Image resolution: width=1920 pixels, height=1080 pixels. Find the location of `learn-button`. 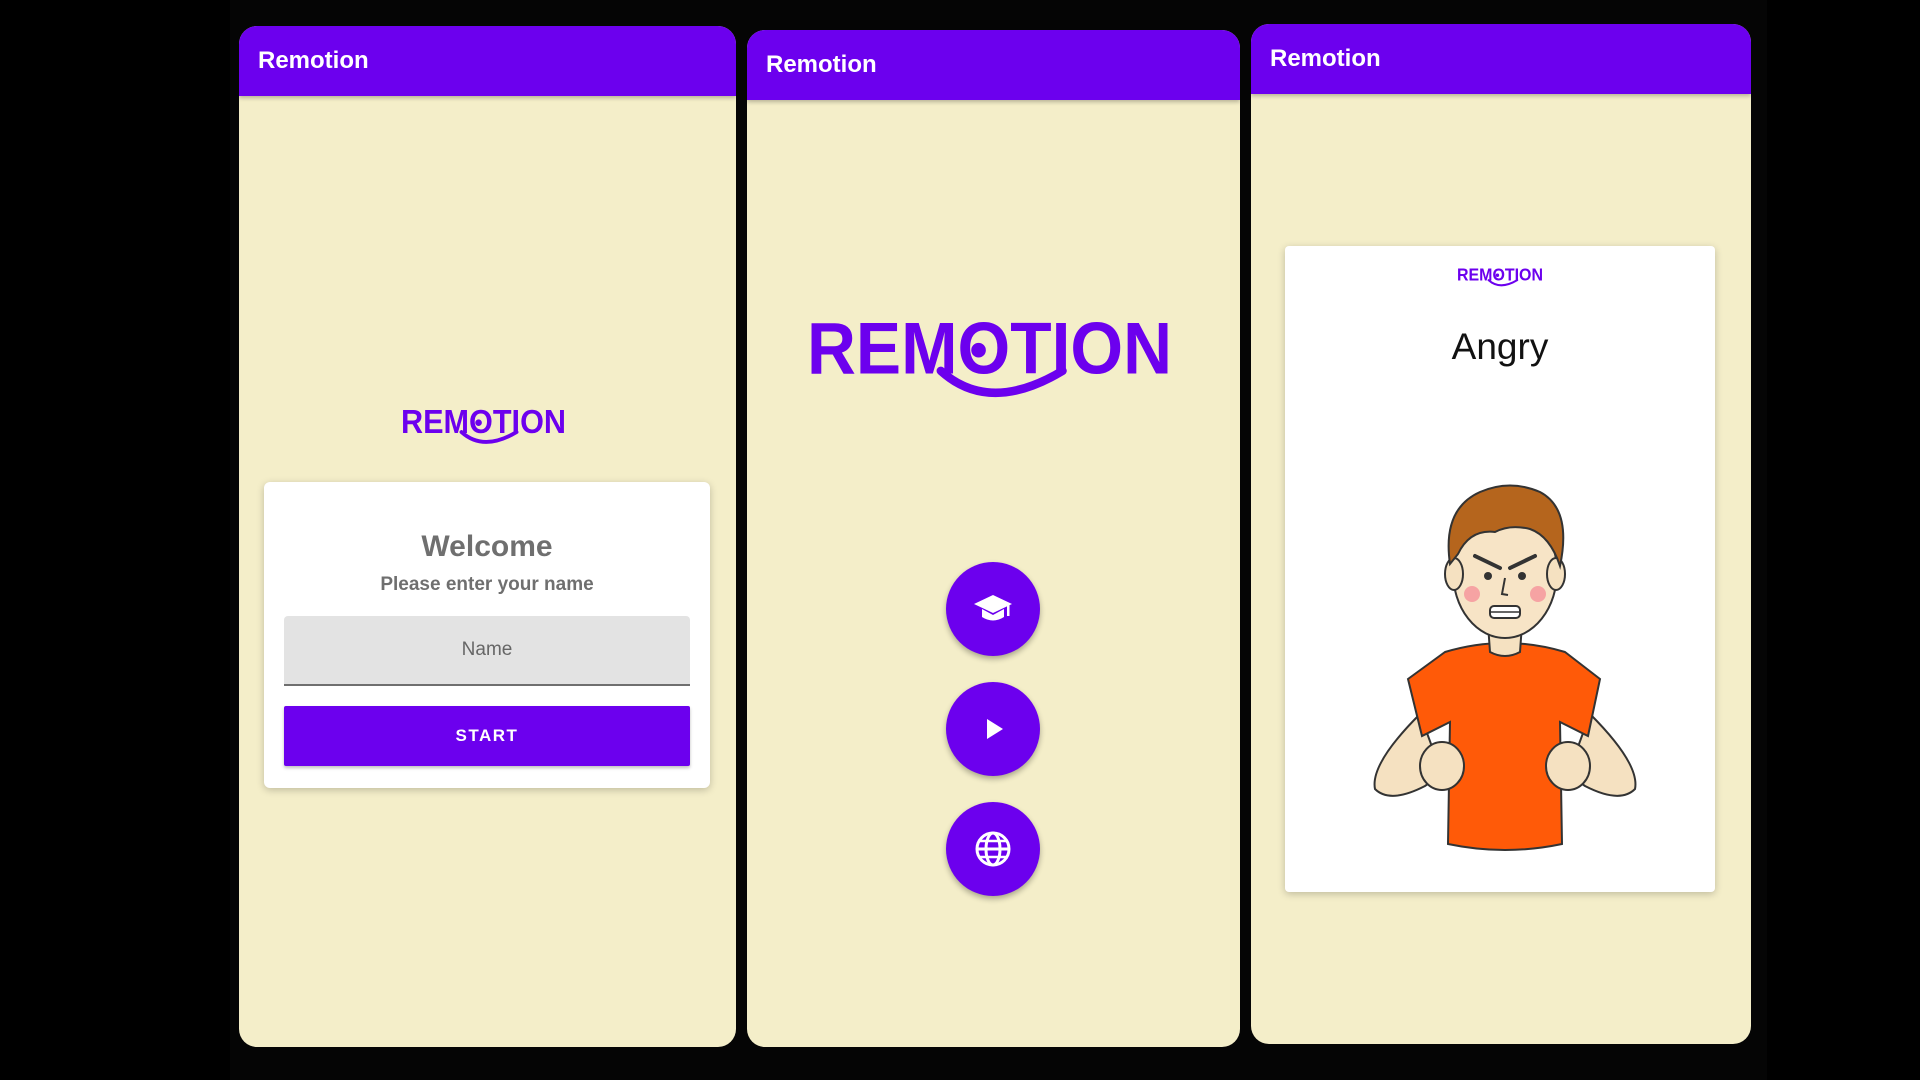

learn-button is located at coordinates (993, 609).